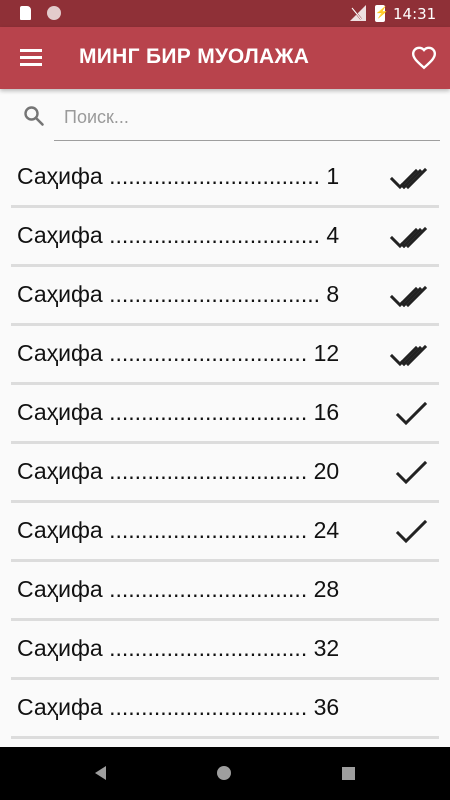 This screenshot has height=800, width=450. I want to click on home-nav-icon, so click(224, 773).